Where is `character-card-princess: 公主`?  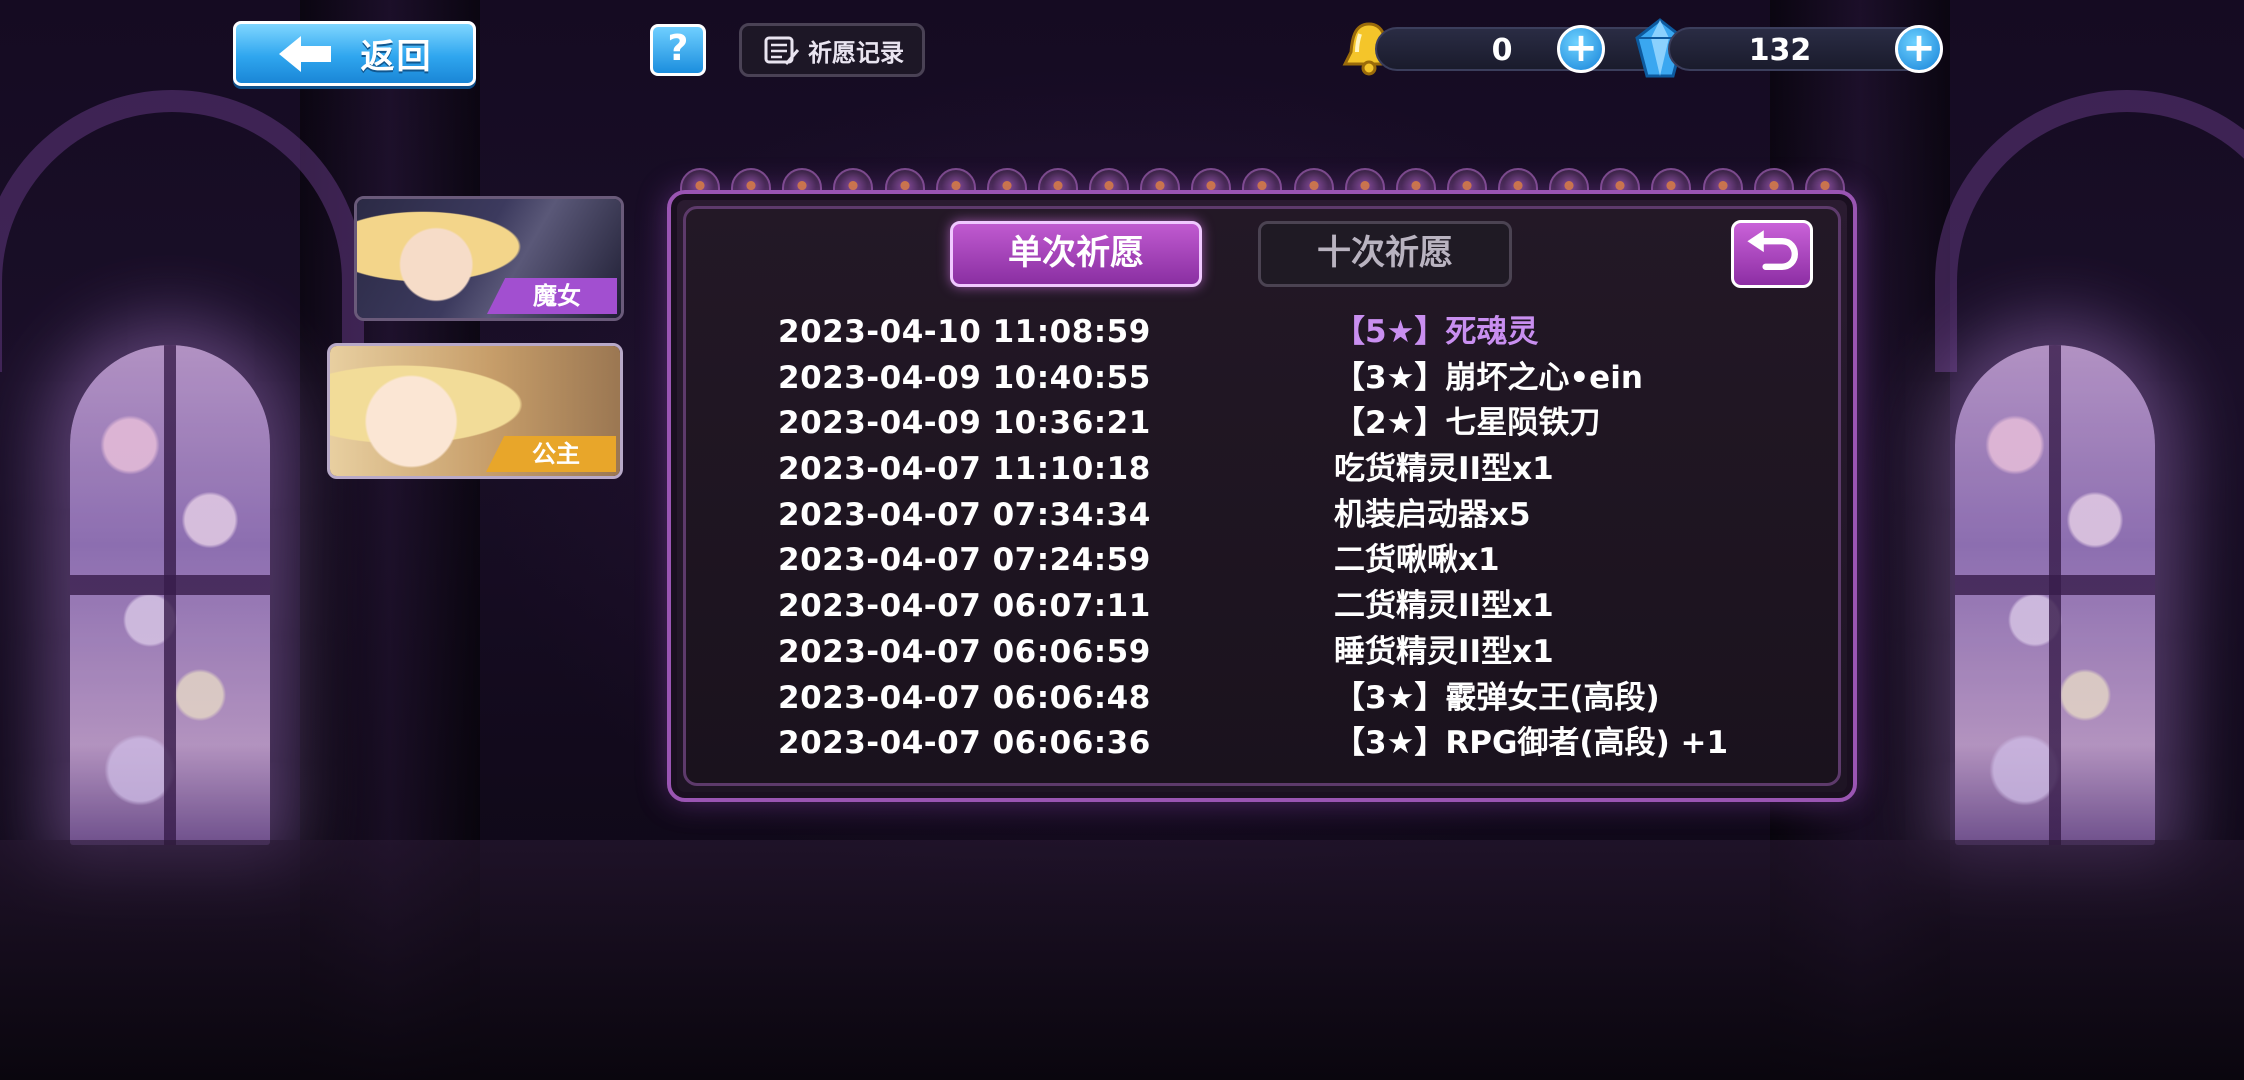
character-card-princess: 公主 is located at coordinates (475, 411).